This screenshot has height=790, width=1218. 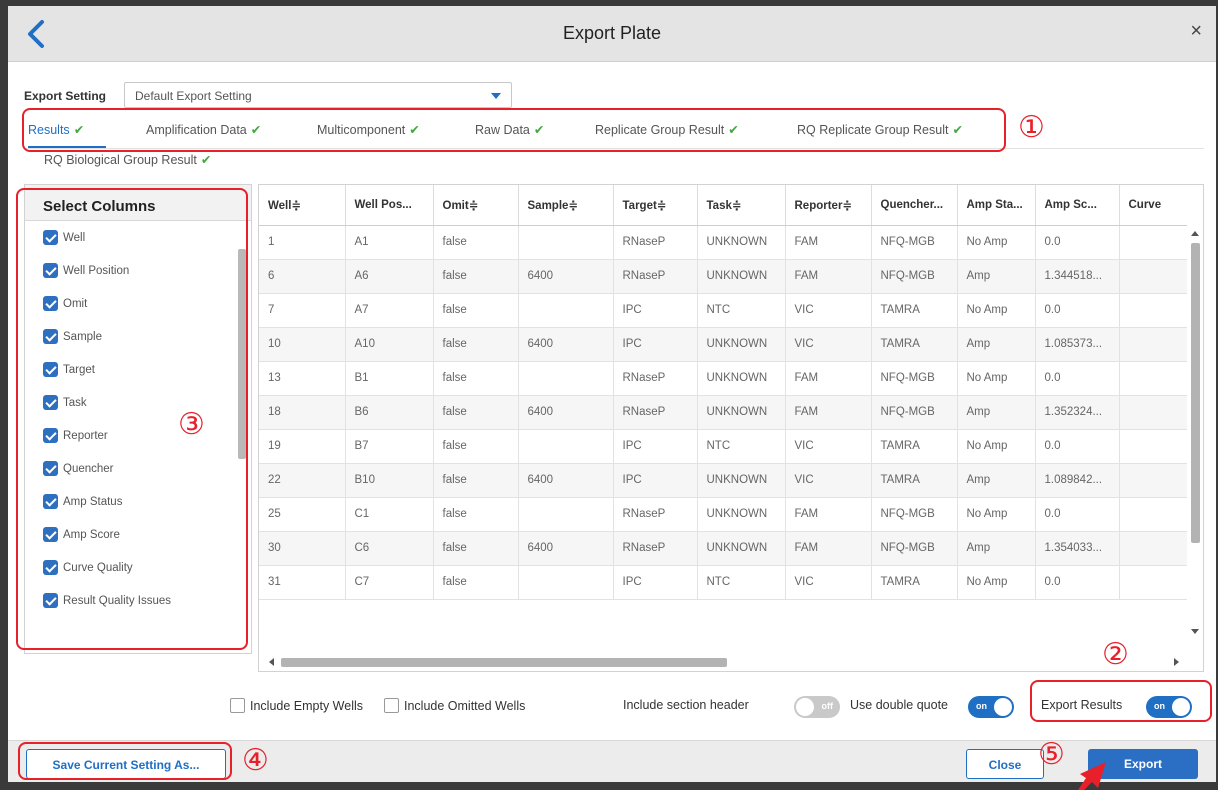 I want to click on scroll-up-icon, so click(x=1195, y=233).